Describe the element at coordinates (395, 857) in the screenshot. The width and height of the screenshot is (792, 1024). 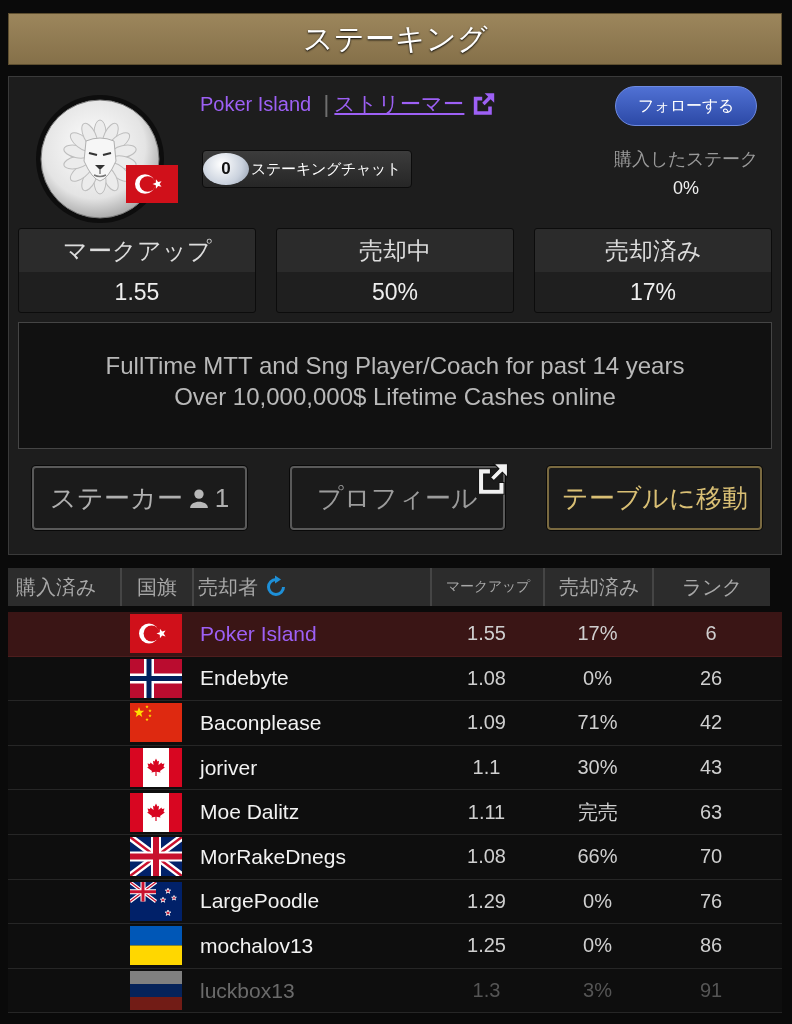
I see `table-row: MorRakeDnegs 1.08 66% 70` at that location.